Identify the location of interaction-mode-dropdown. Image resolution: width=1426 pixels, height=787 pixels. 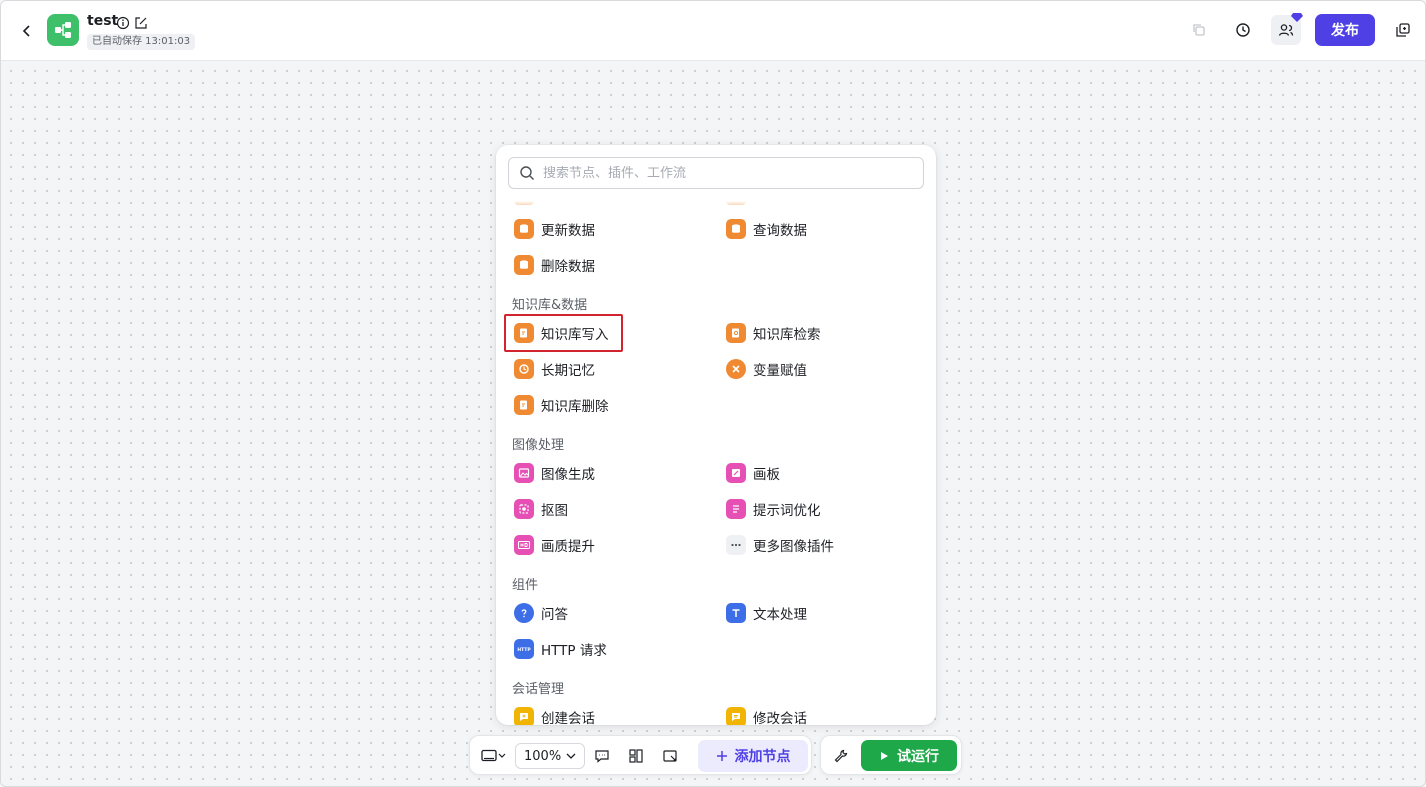
(494, 756).